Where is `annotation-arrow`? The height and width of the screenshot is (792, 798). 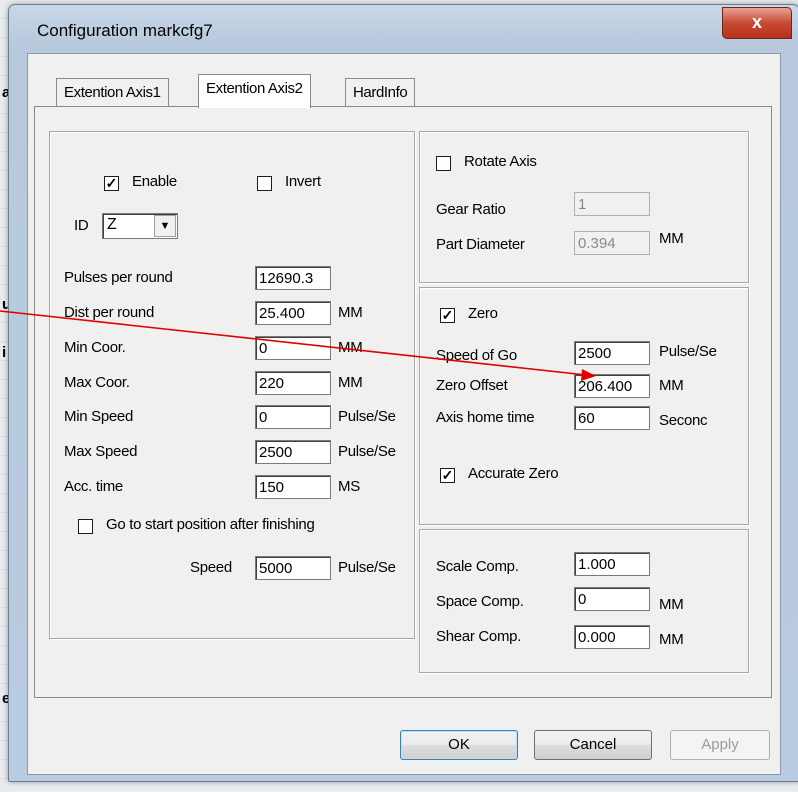 annotation-arrow is located at coordinates (298, 345).